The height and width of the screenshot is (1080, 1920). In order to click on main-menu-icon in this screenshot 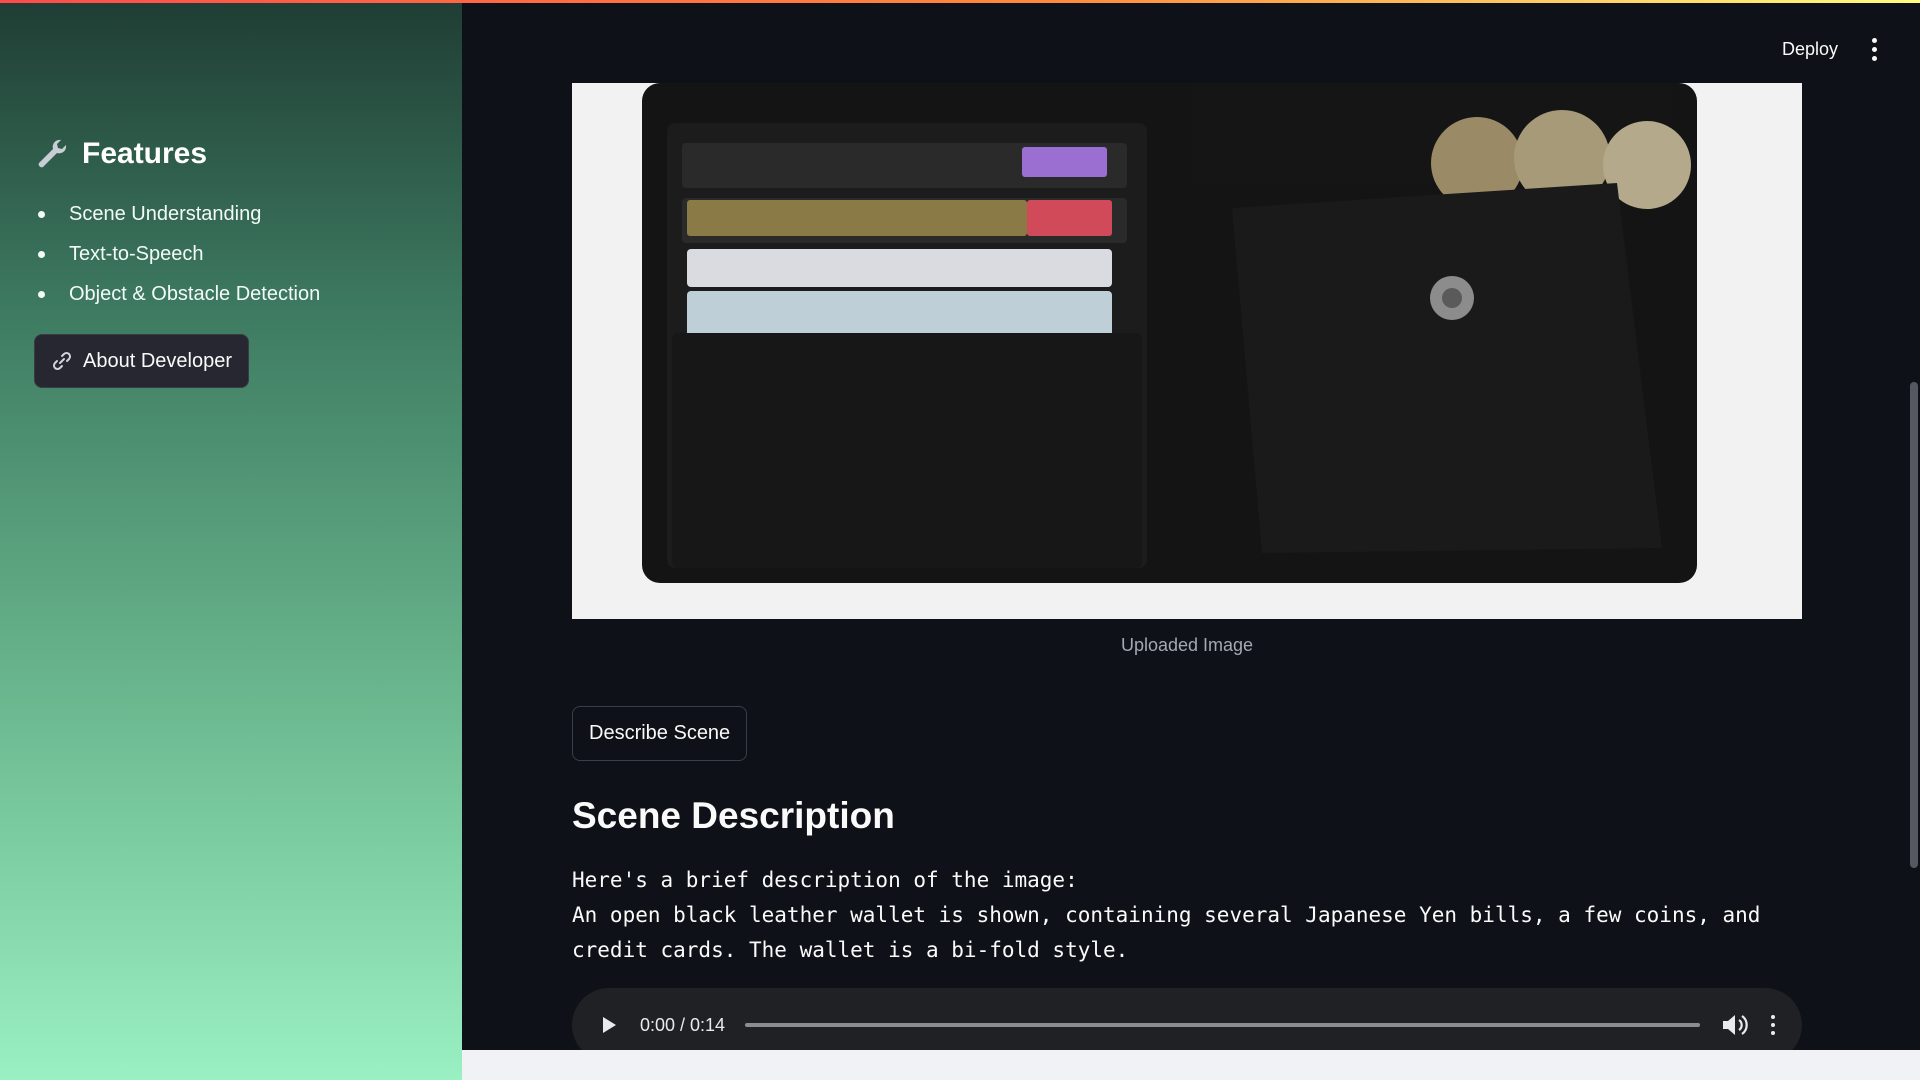, I will do `click(1874, 49)`.